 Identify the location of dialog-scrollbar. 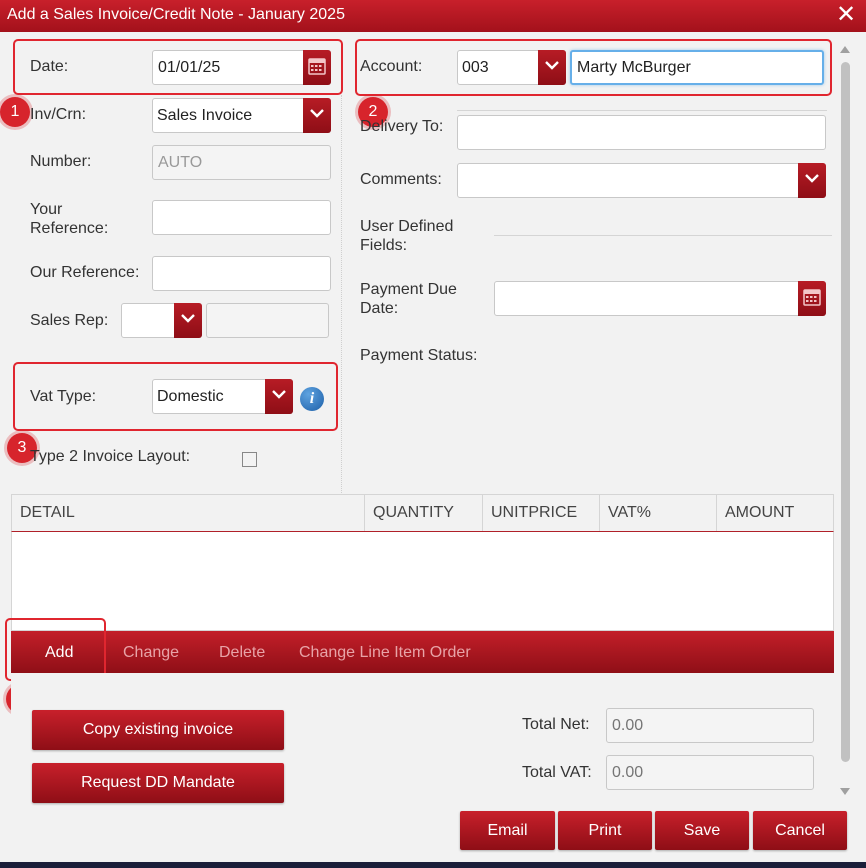
(845, 422).